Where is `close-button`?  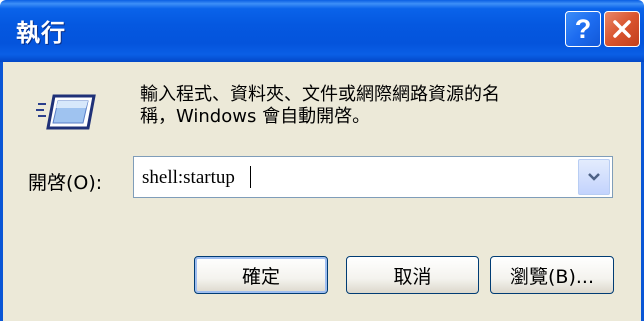 close-button is located at coordinates (622, 29).